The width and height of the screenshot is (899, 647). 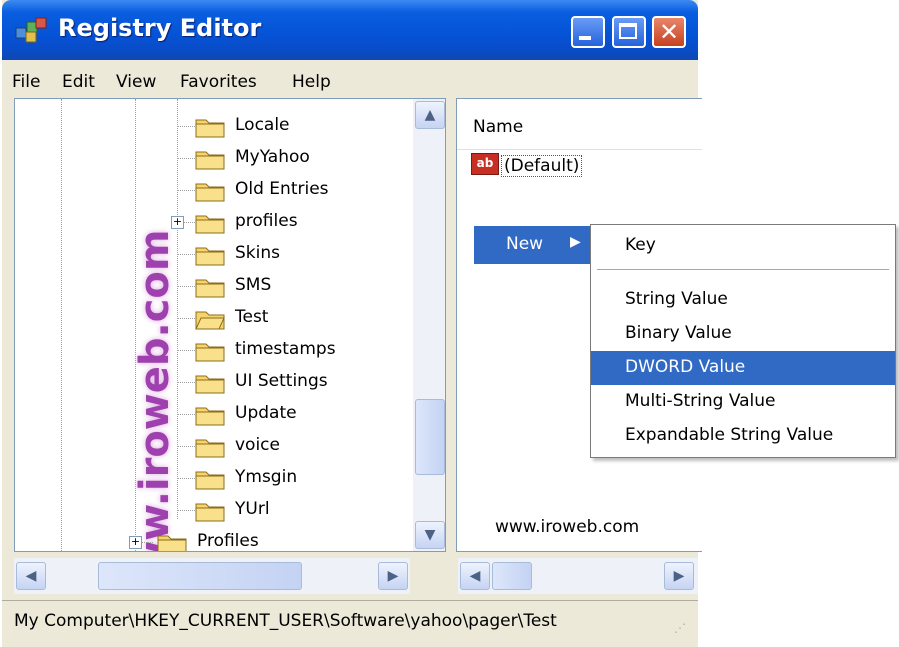 I want to click on tree-item-label: Profiles, so click(x=228, y=541).